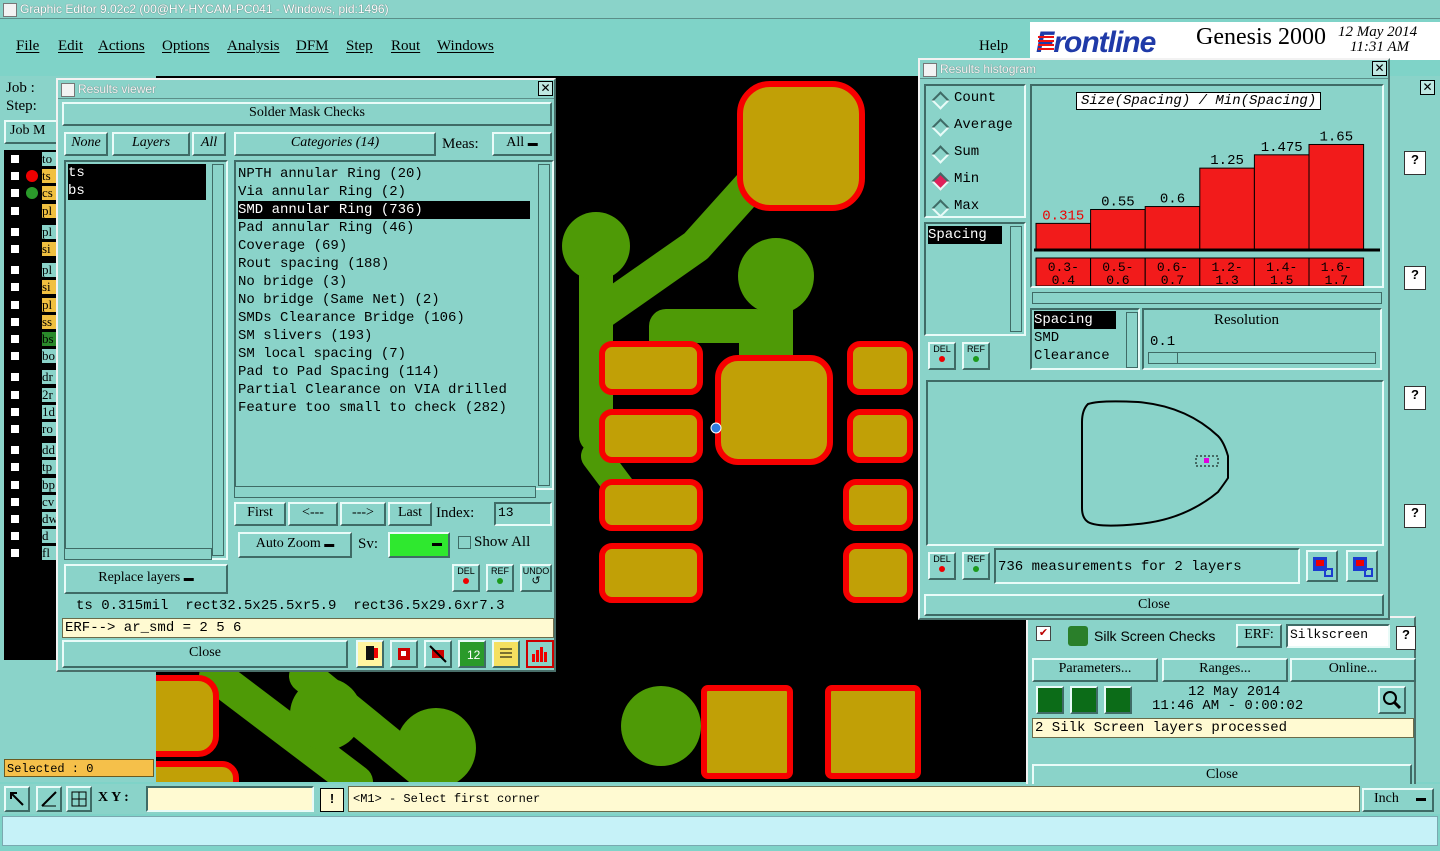 The width and height of the screenshot is (1440, 851). Describe the element at coordinates (385, 492) in the screenshot. I see `categories-hscroll` at that location.